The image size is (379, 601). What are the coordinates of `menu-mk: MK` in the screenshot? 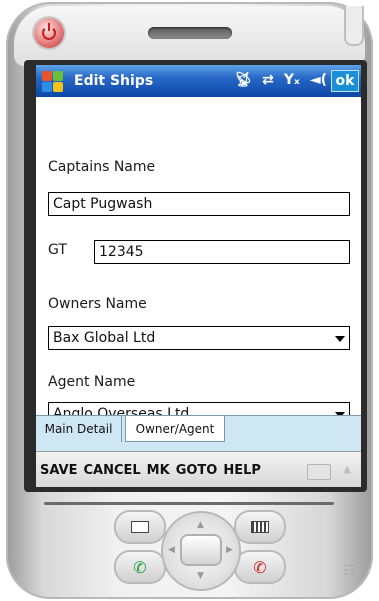 It's located at (158, 470).